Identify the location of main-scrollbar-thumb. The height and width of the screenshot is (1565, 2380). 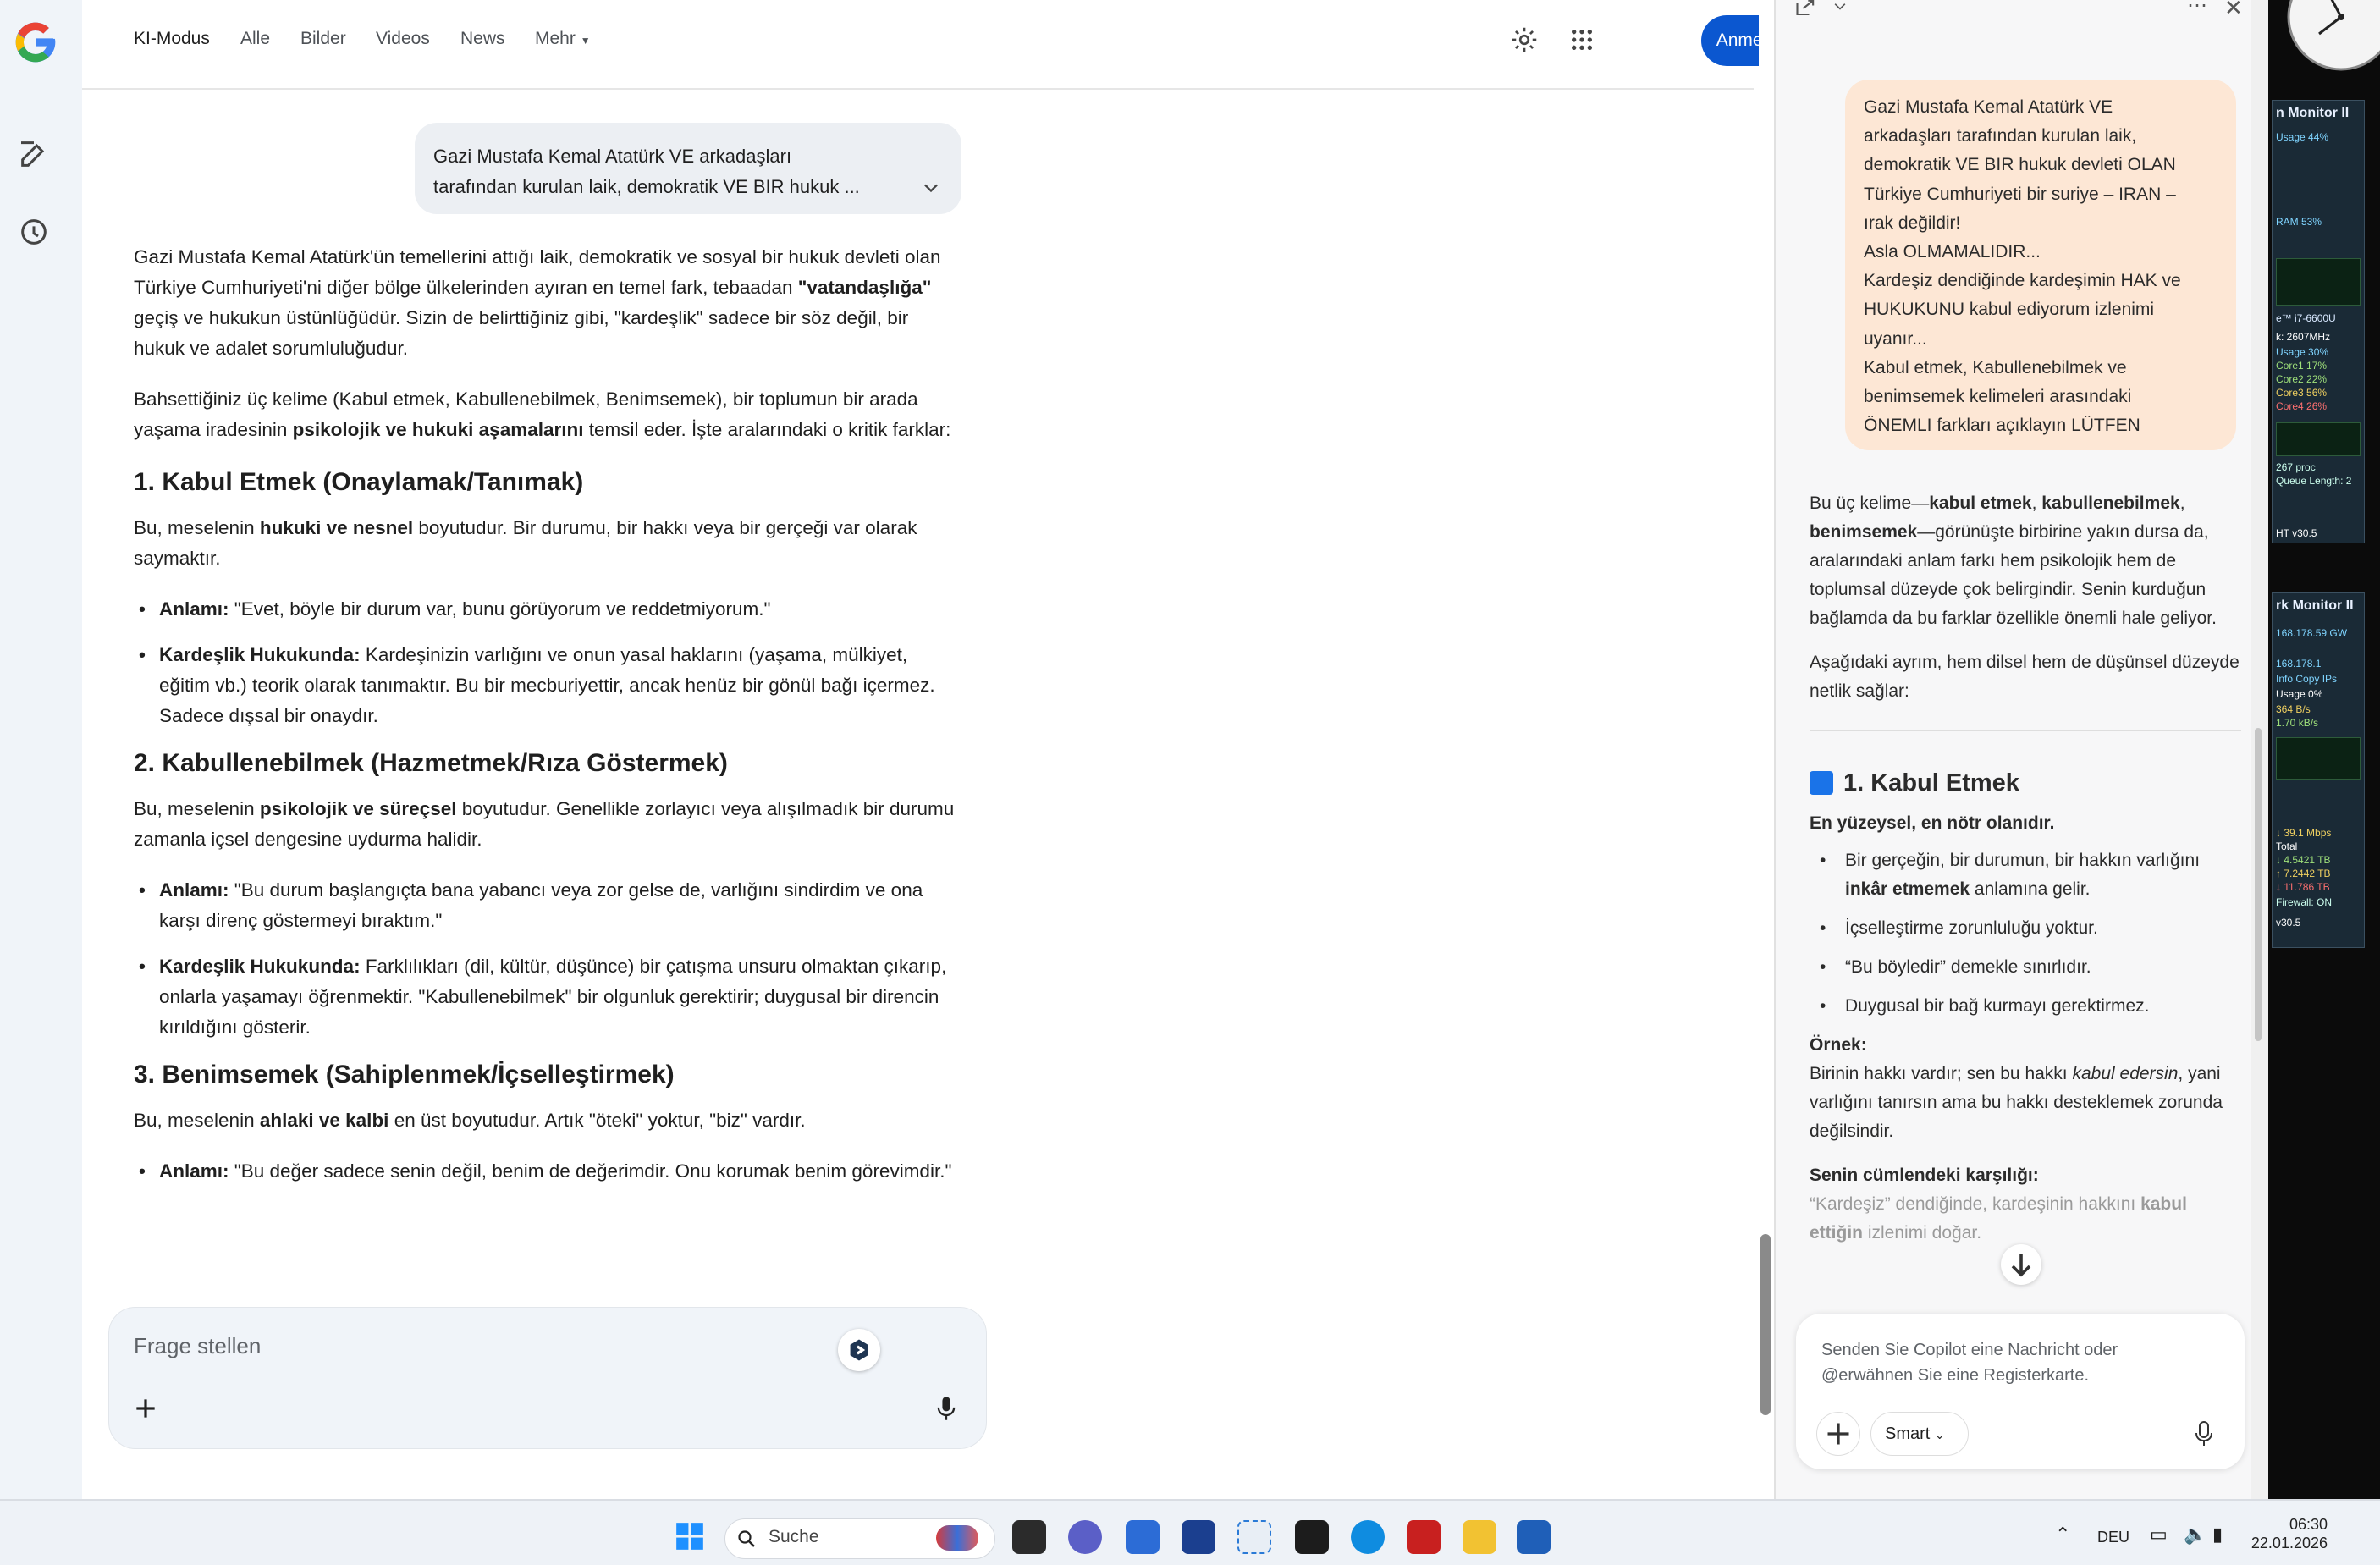
(1765, 1325).